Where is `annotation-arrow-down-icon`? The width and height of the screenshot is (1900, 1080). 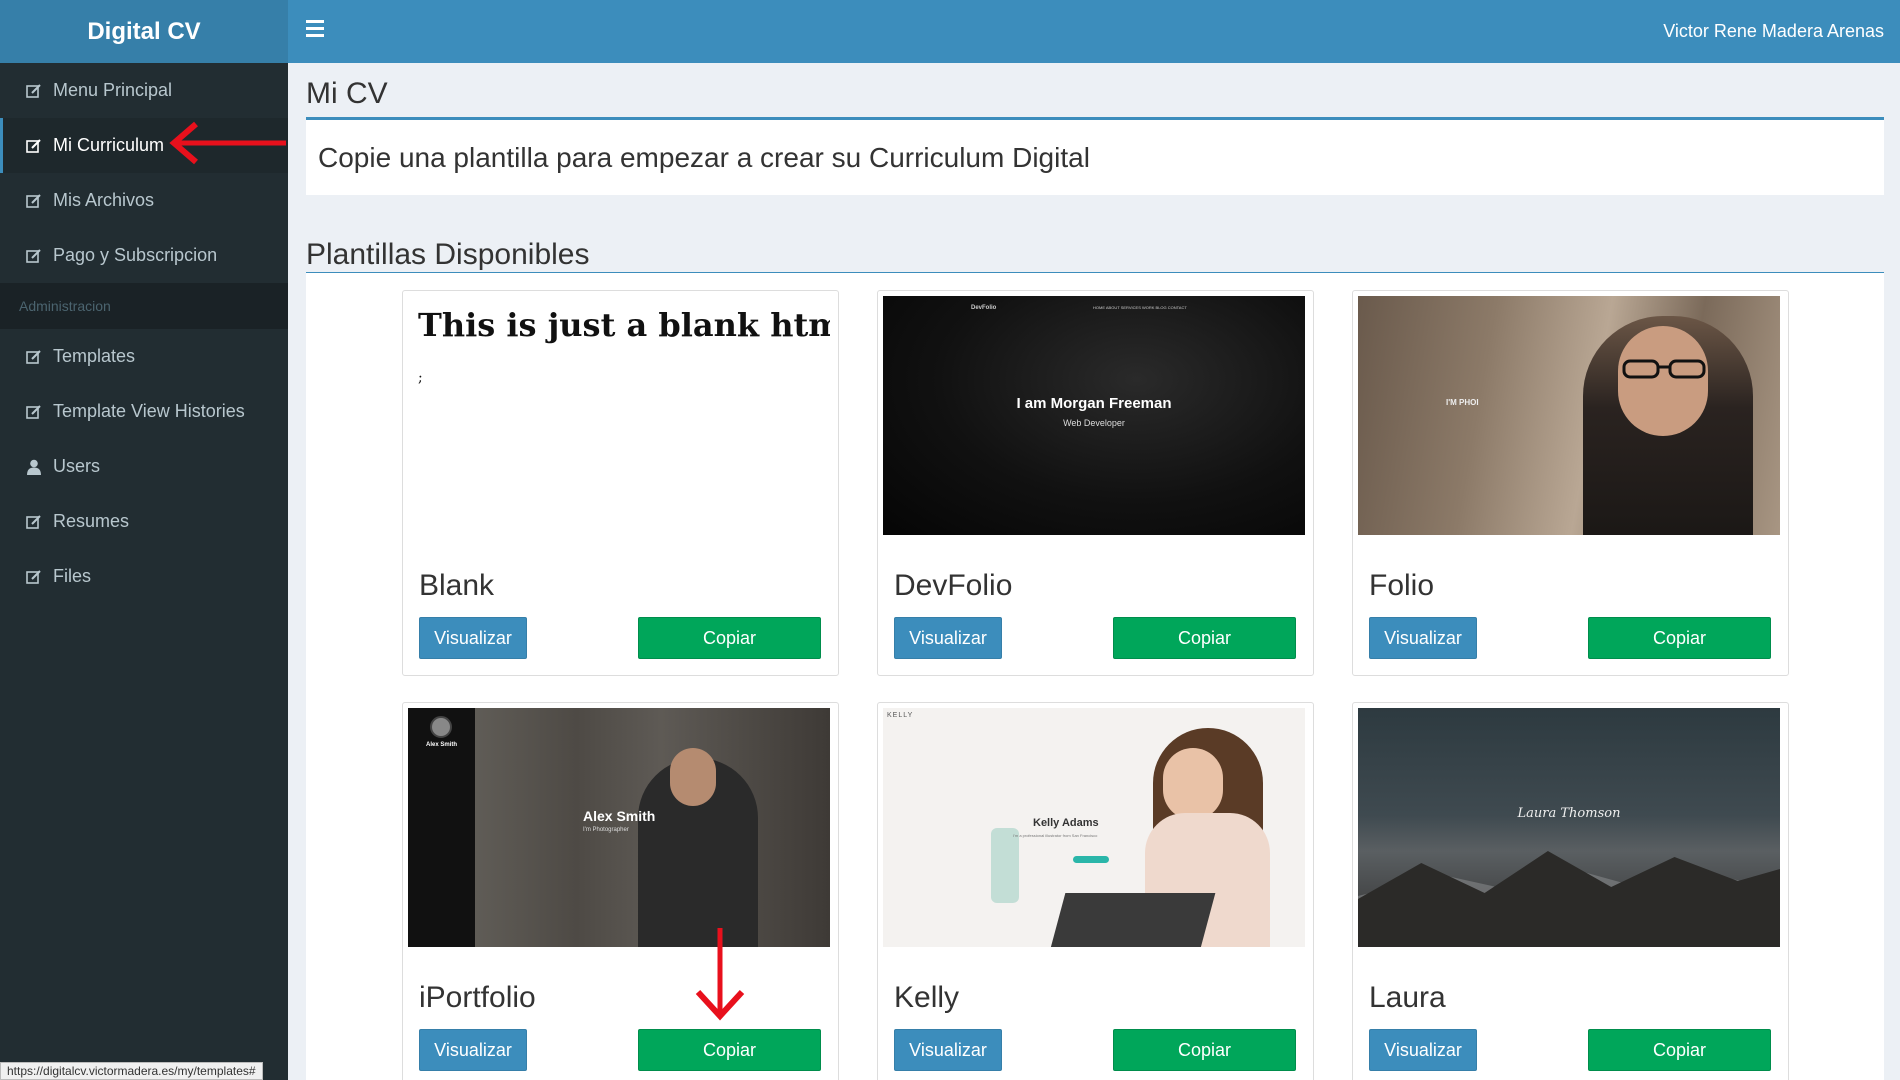 annotation-arrow-down-icon is located at coordinates (720, 974).